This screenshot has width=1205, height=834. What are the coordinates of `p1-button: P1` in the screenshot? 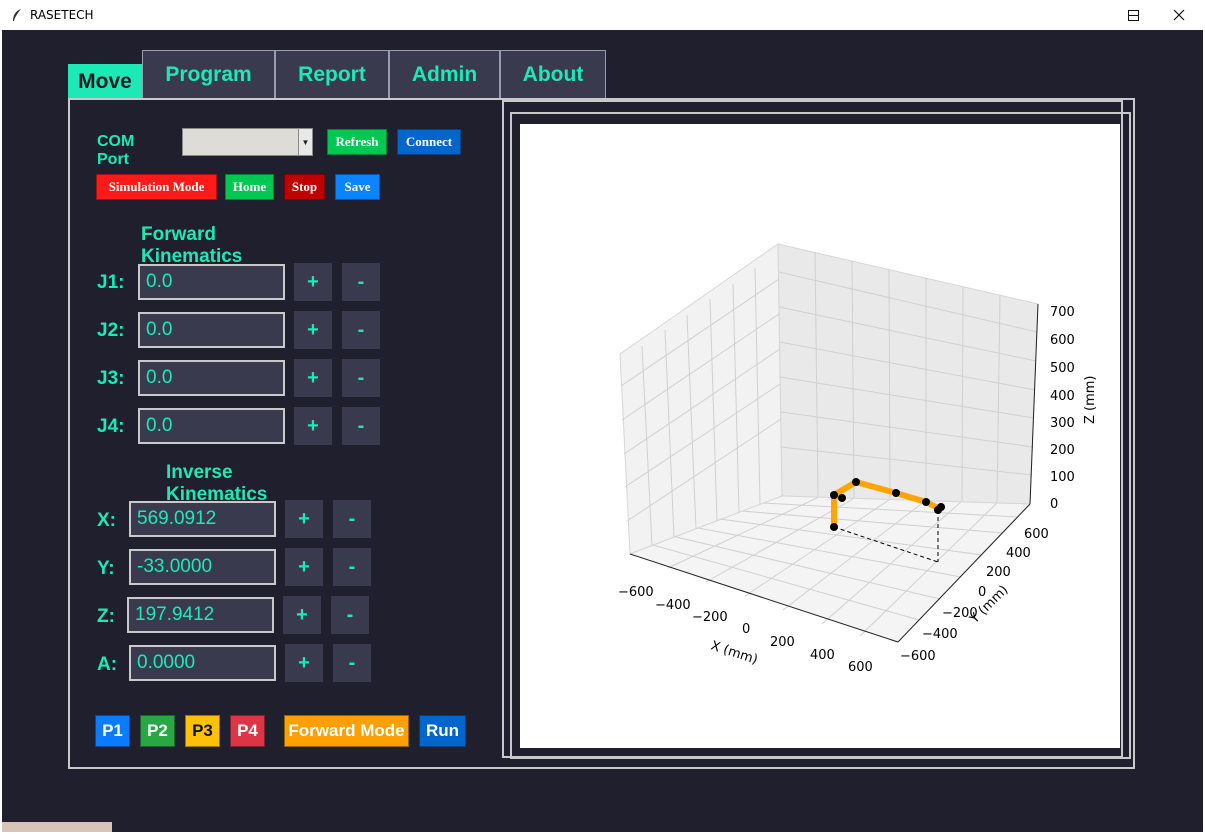 It's located at (112, 731).